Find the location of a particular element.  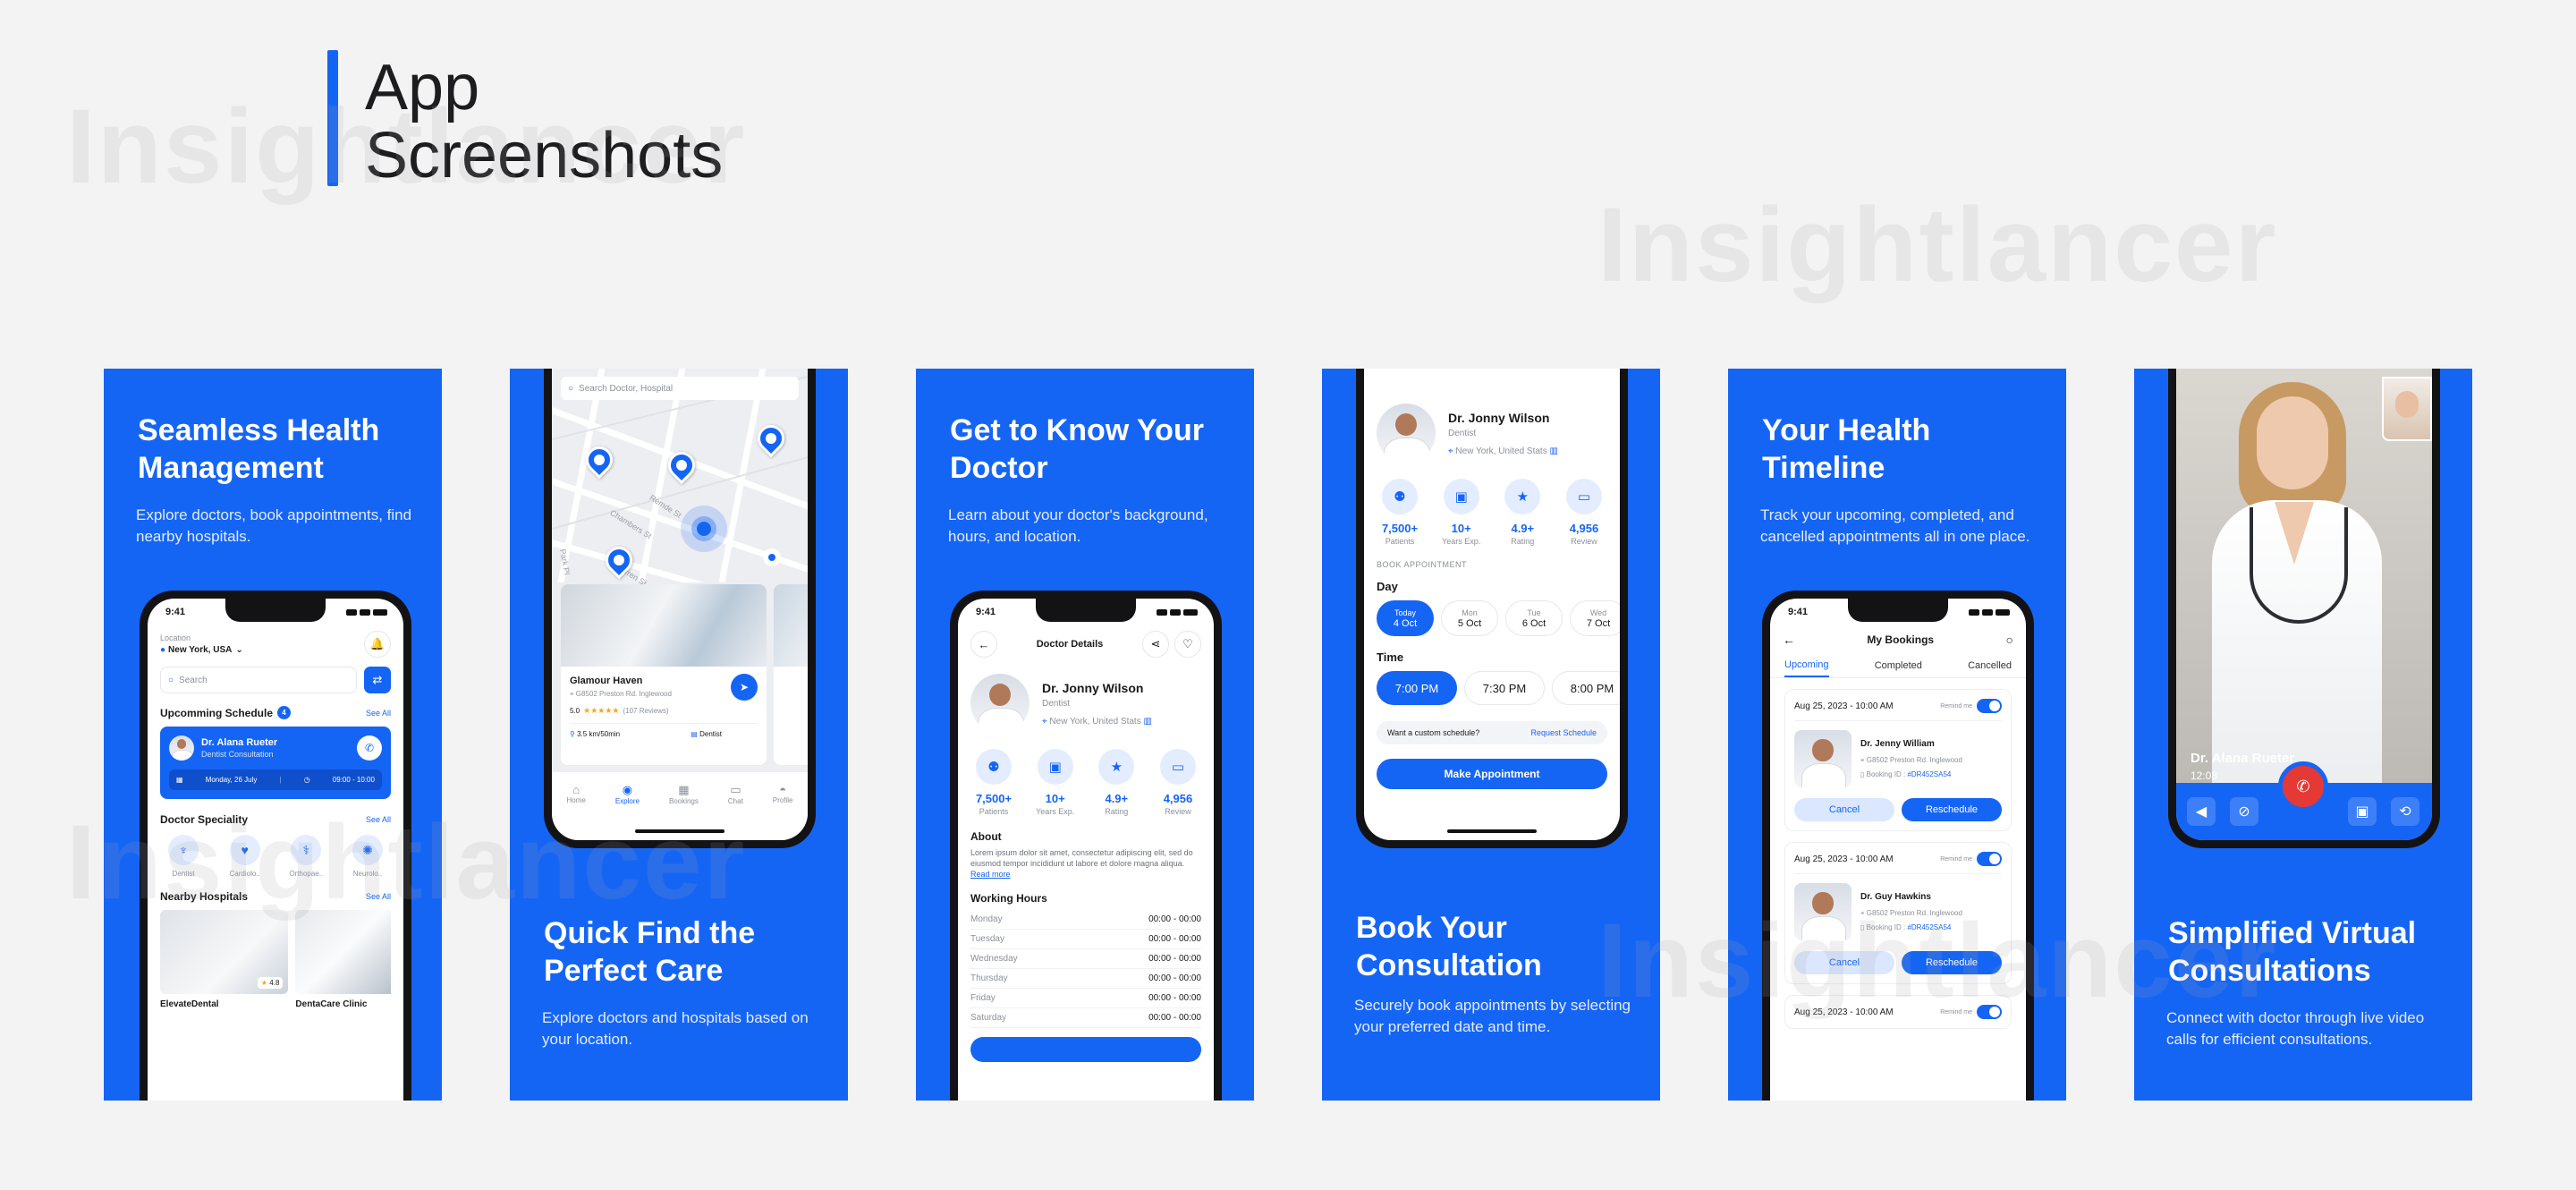

read-more-link: Read more is located at coordinates (990, 874).